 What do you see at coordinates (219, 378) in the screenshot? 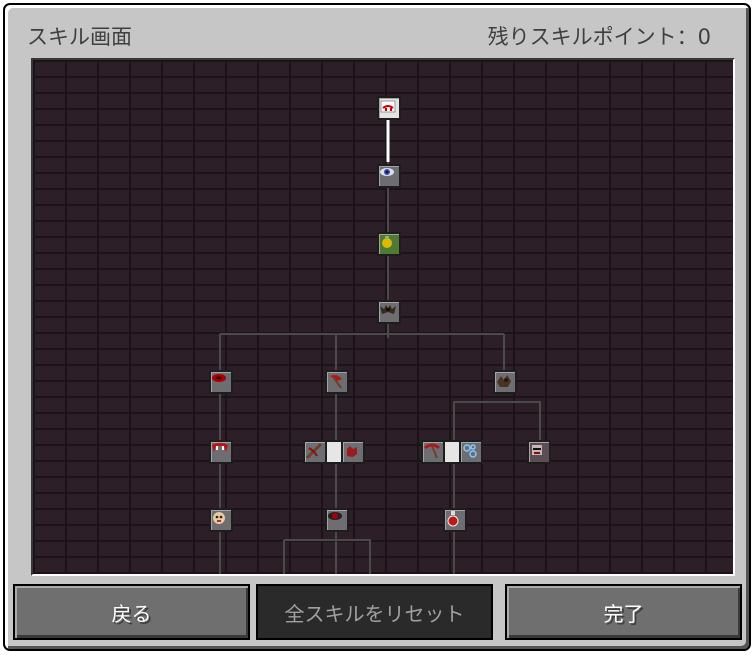
I see `blood-drop-icon` at bounding box center [219, 378].